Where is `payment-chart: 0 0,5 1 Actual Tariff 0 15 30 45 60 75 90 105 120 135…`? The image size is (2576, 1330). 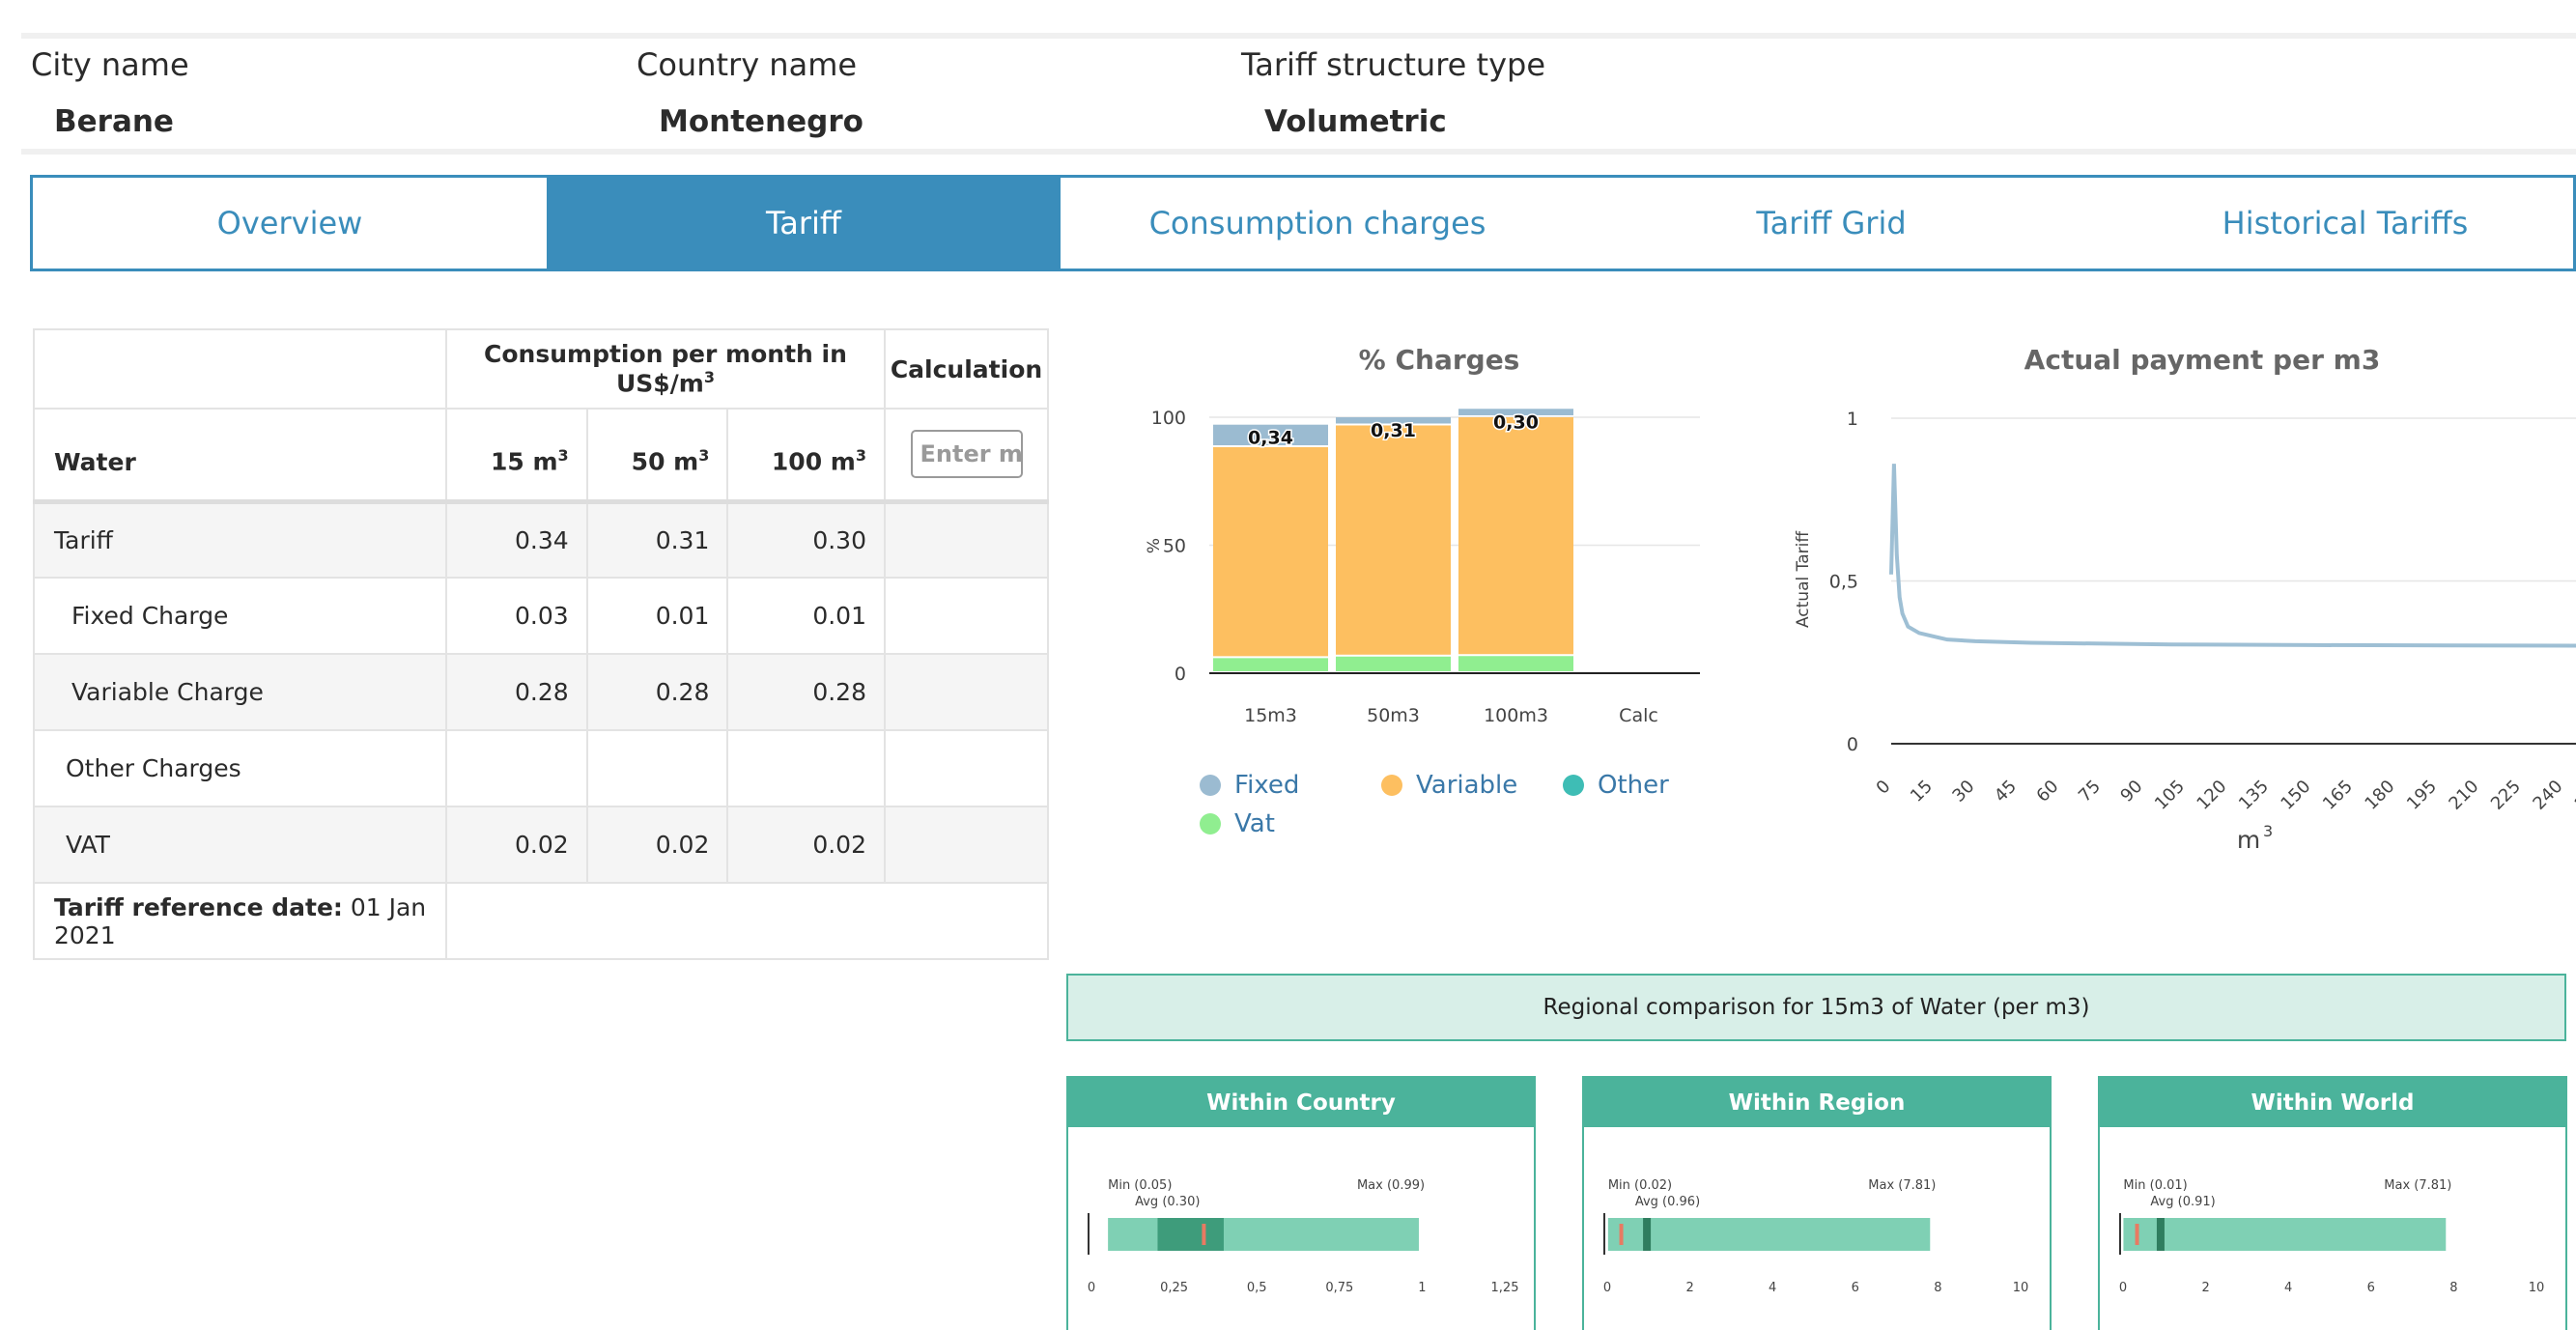
payment-chart: 0 0,5 1 Actual Tariff 0 15 30 45 60 75 90 105 120 135… is located at coordinates (2185, 631).